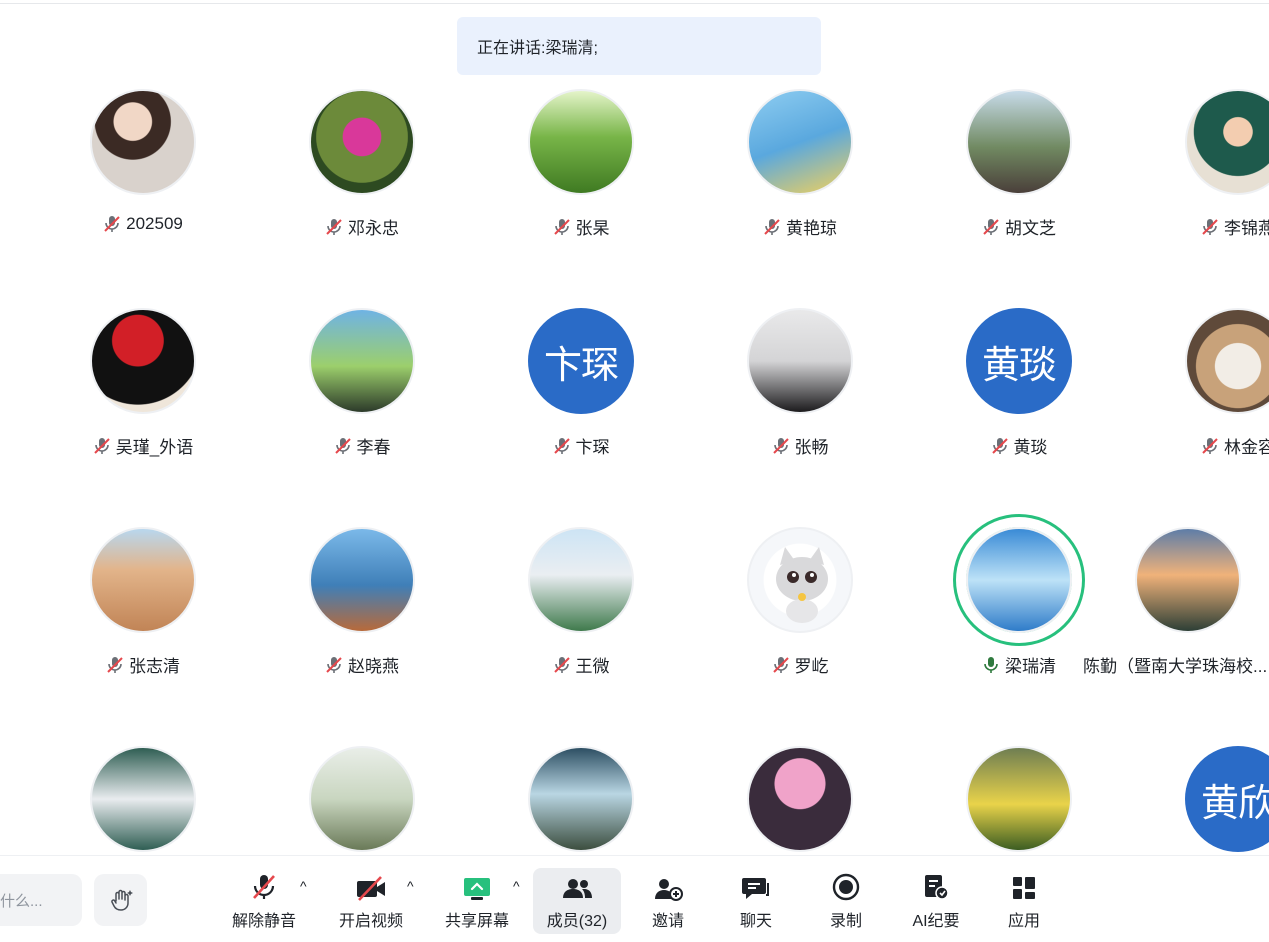  I want to click on start-video-button: 开启视频, so click(371, 901).